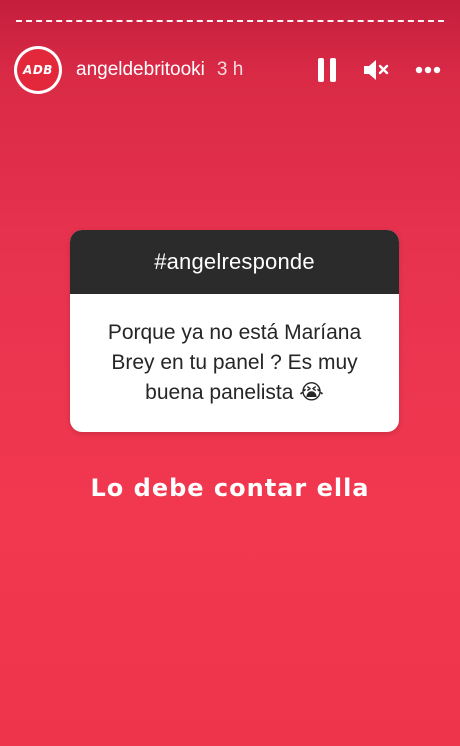  Describe the element at coordinates (376, 70) in the screenshot. I see `mute-icon` at that location.